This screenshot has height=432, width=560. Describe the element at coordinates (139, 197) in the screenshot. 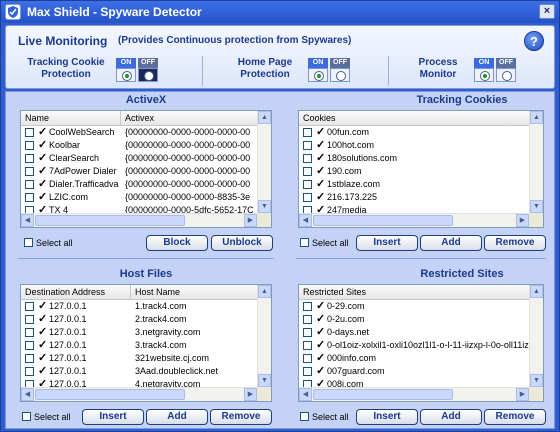

I see `list-item: ✓ LZIC.com {00000000-0000-0000-8835-3e` at that location.